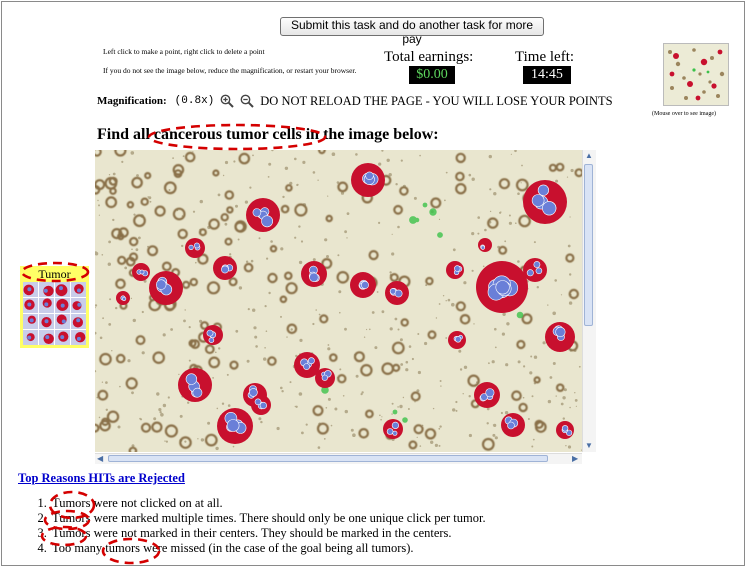 The image size is (748, 568). What do you see at coordinates (575, 459) in the screenshot?
I see `scroll-right-icon: ▶` at bounding box center [575, 459].